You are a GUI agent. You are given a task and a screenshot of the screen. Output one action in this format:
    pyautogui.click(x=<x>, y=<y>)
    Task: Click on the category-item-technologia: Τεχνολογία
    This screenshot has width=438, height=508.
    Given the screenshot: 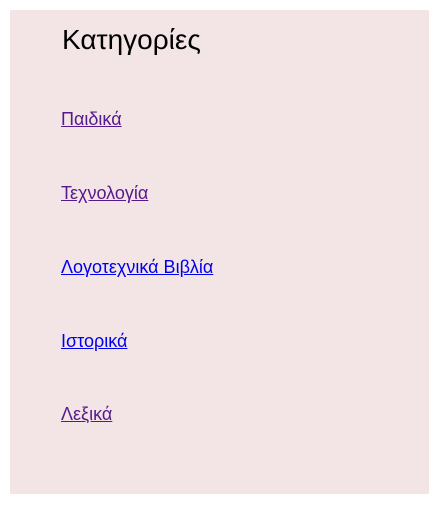 What is the action you would take?
    pyautogui.click(x=104, y=193)
    